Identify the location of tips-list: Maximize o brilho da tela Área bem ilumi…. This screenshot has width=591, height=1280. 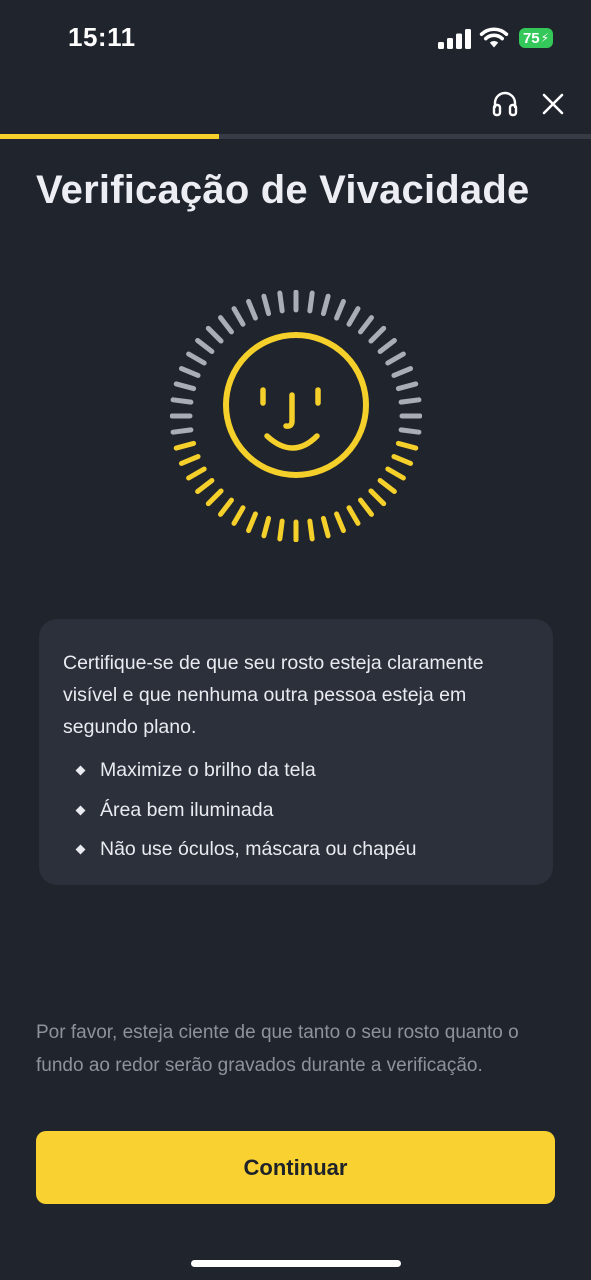
(296, 810).